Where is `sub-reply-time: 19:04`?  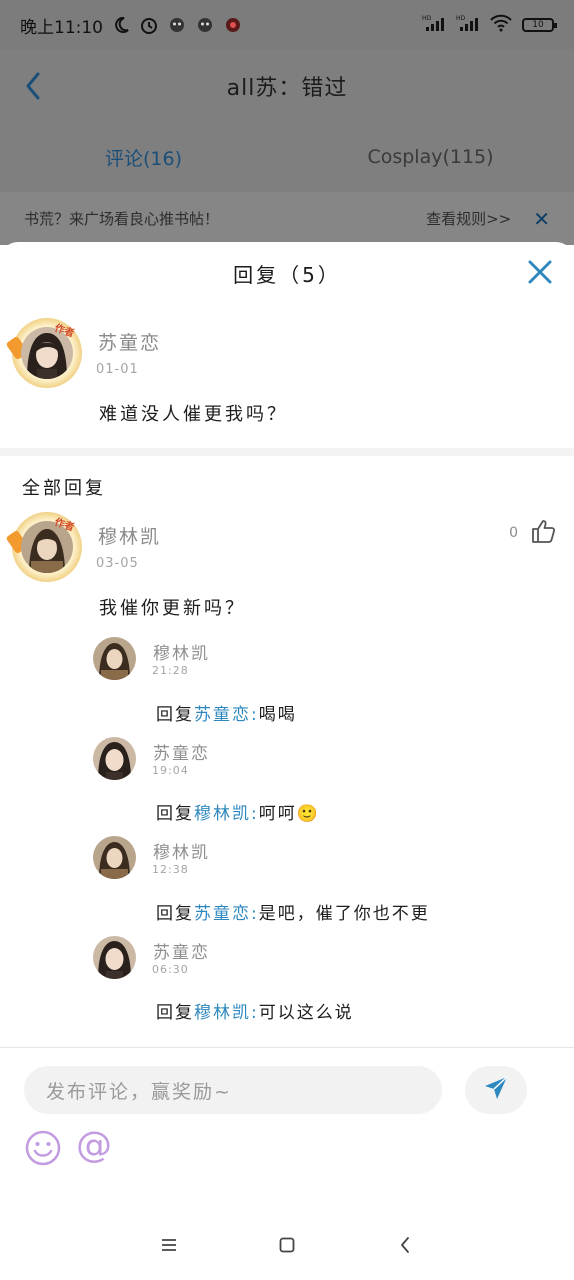
sub-reply-time: 19:04 is located at coordinates (170, 770).